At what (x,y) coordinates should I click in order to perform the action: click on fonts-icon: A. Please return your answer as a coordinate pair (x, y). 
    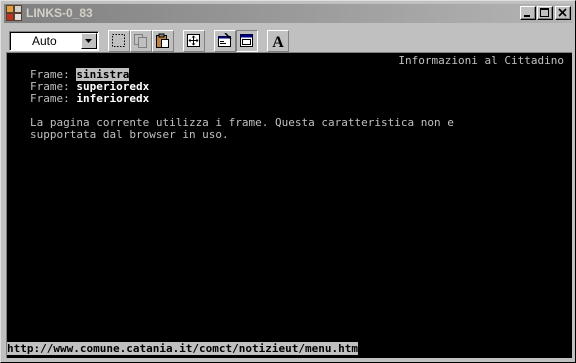
    Looking at the image, I should click on (278, 41).